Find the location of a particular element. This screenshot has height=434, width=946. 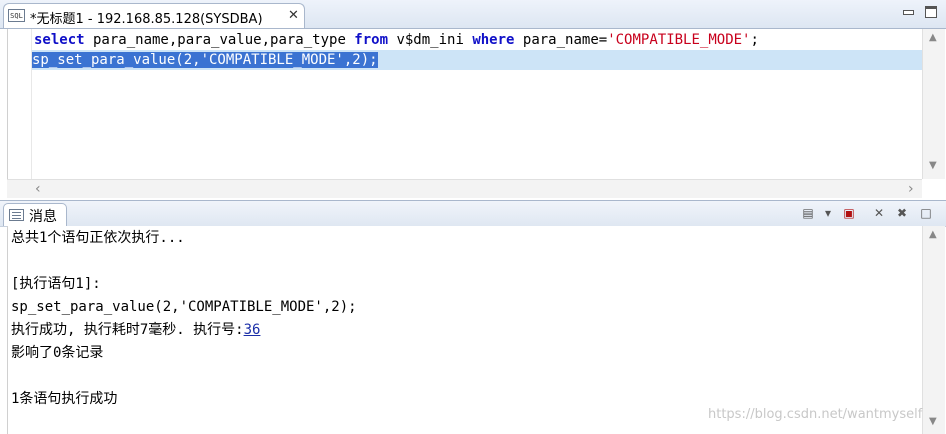

exec-number-link: 36 is located at coordinates (252, 330).